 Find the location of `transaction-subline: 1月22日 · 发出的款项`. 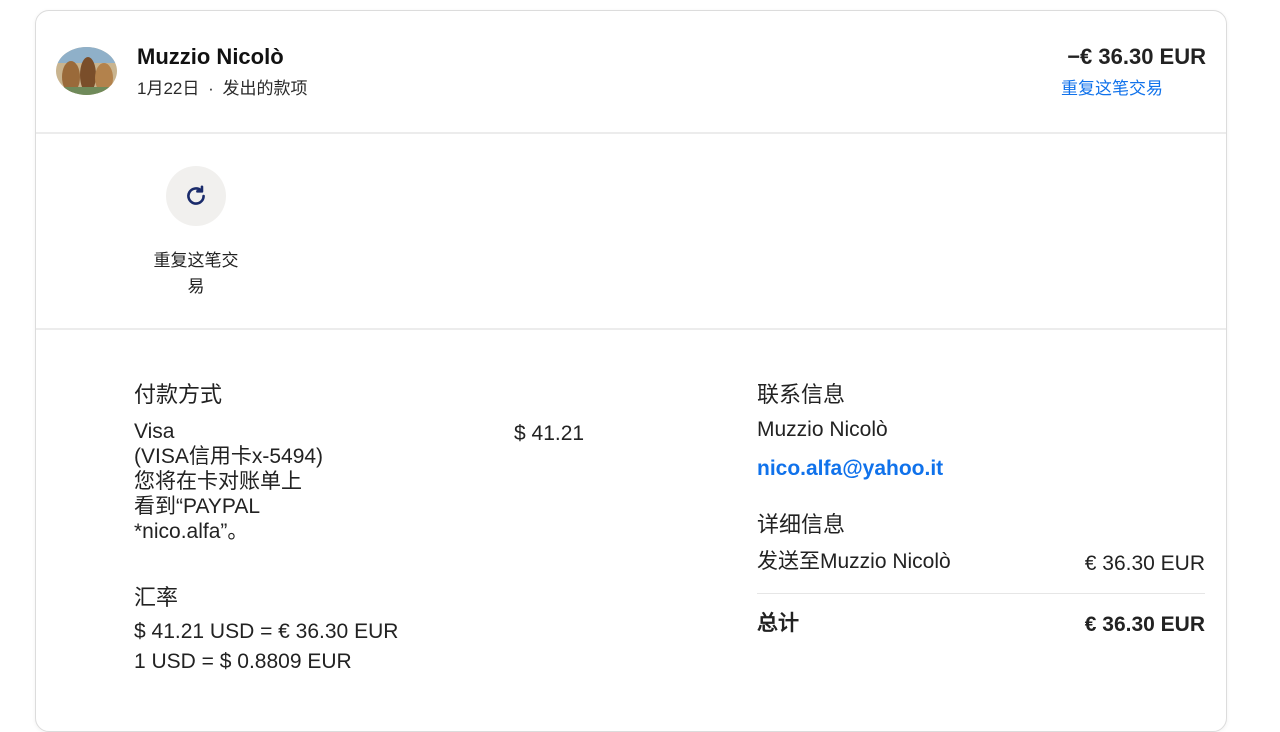

transaction-subline: 1月22日 · 发出的款项 is located at coordinates (222, 86).